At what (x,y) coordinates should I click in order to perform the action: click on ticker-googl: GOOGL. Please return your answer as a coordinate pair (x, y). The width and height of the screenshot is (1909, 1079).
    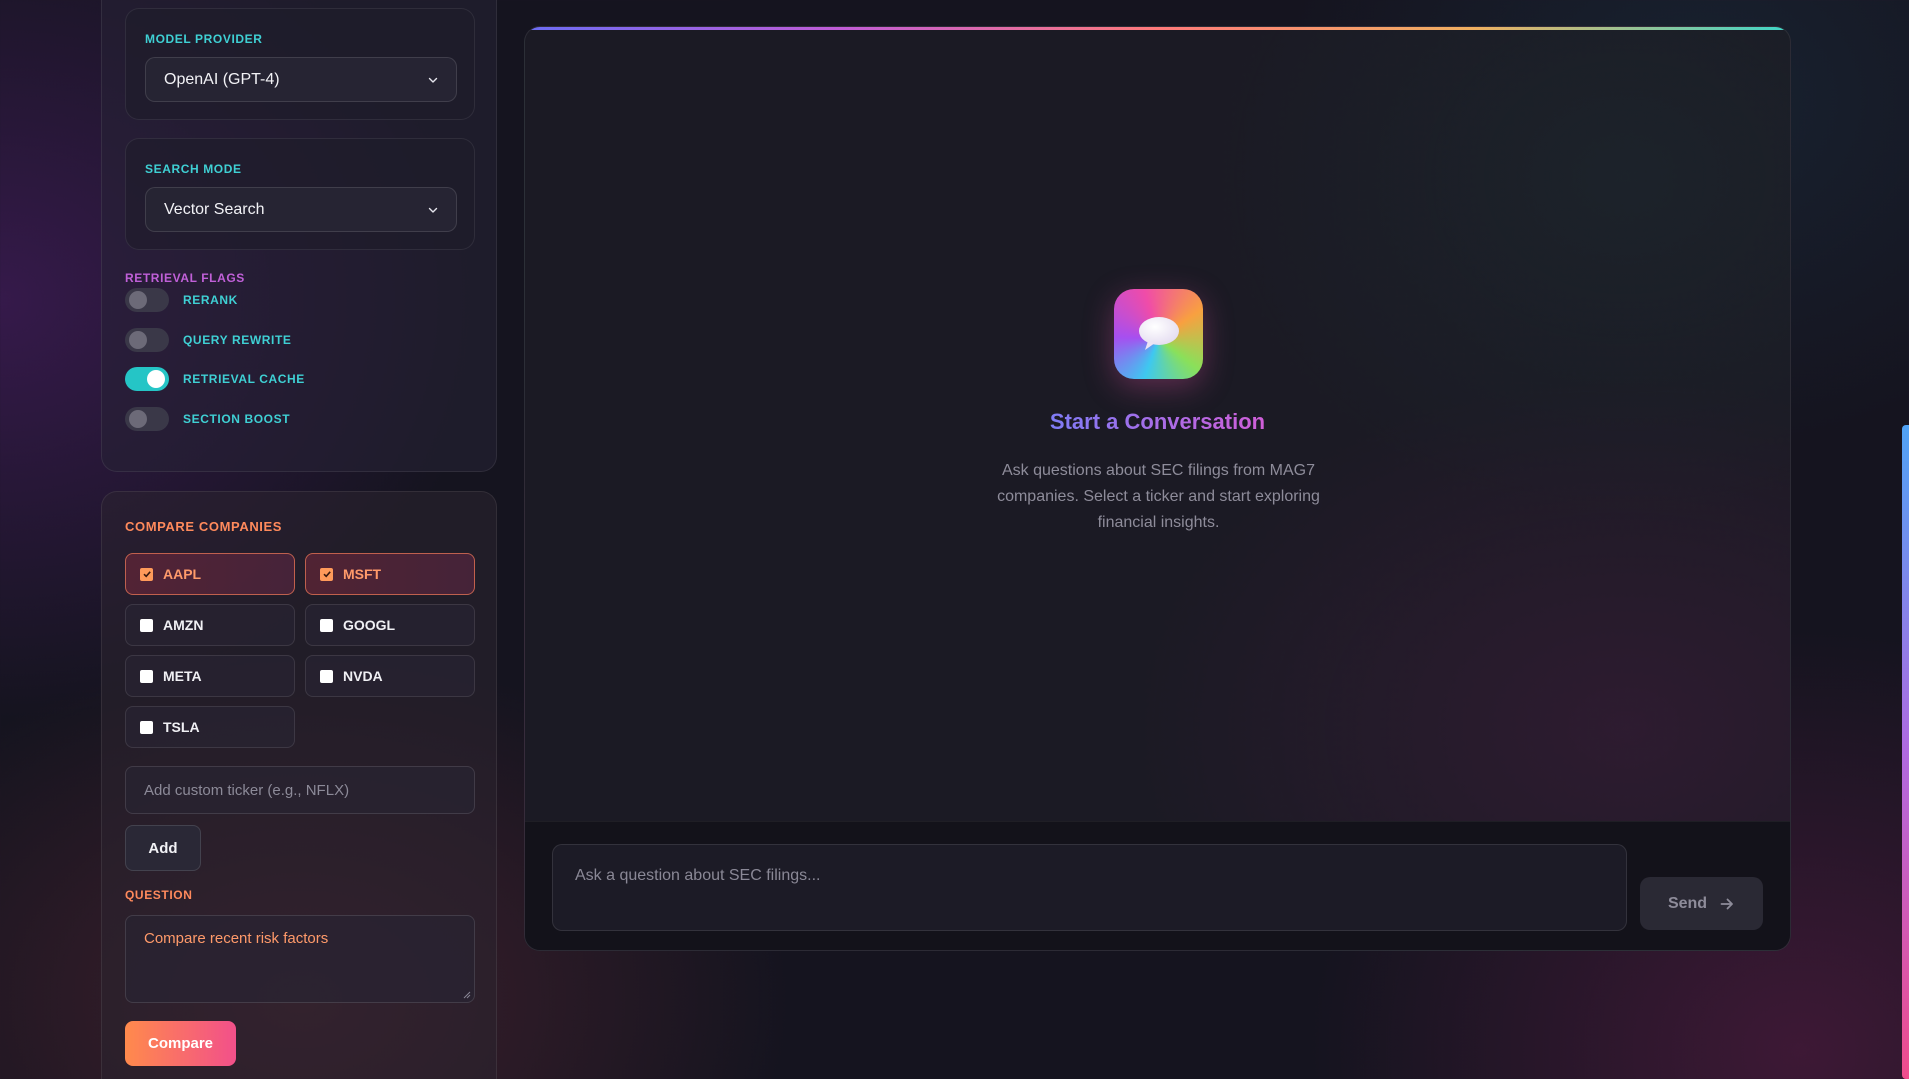
    Looking at the image, I should click on (390, 625).